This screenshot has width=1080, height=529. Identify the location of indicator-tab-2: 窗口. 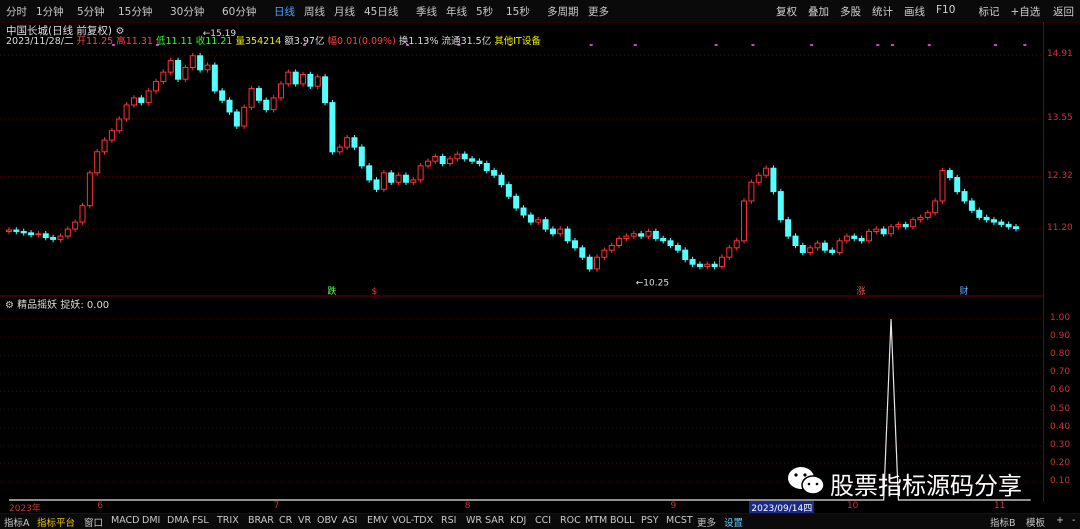
(93, 522).